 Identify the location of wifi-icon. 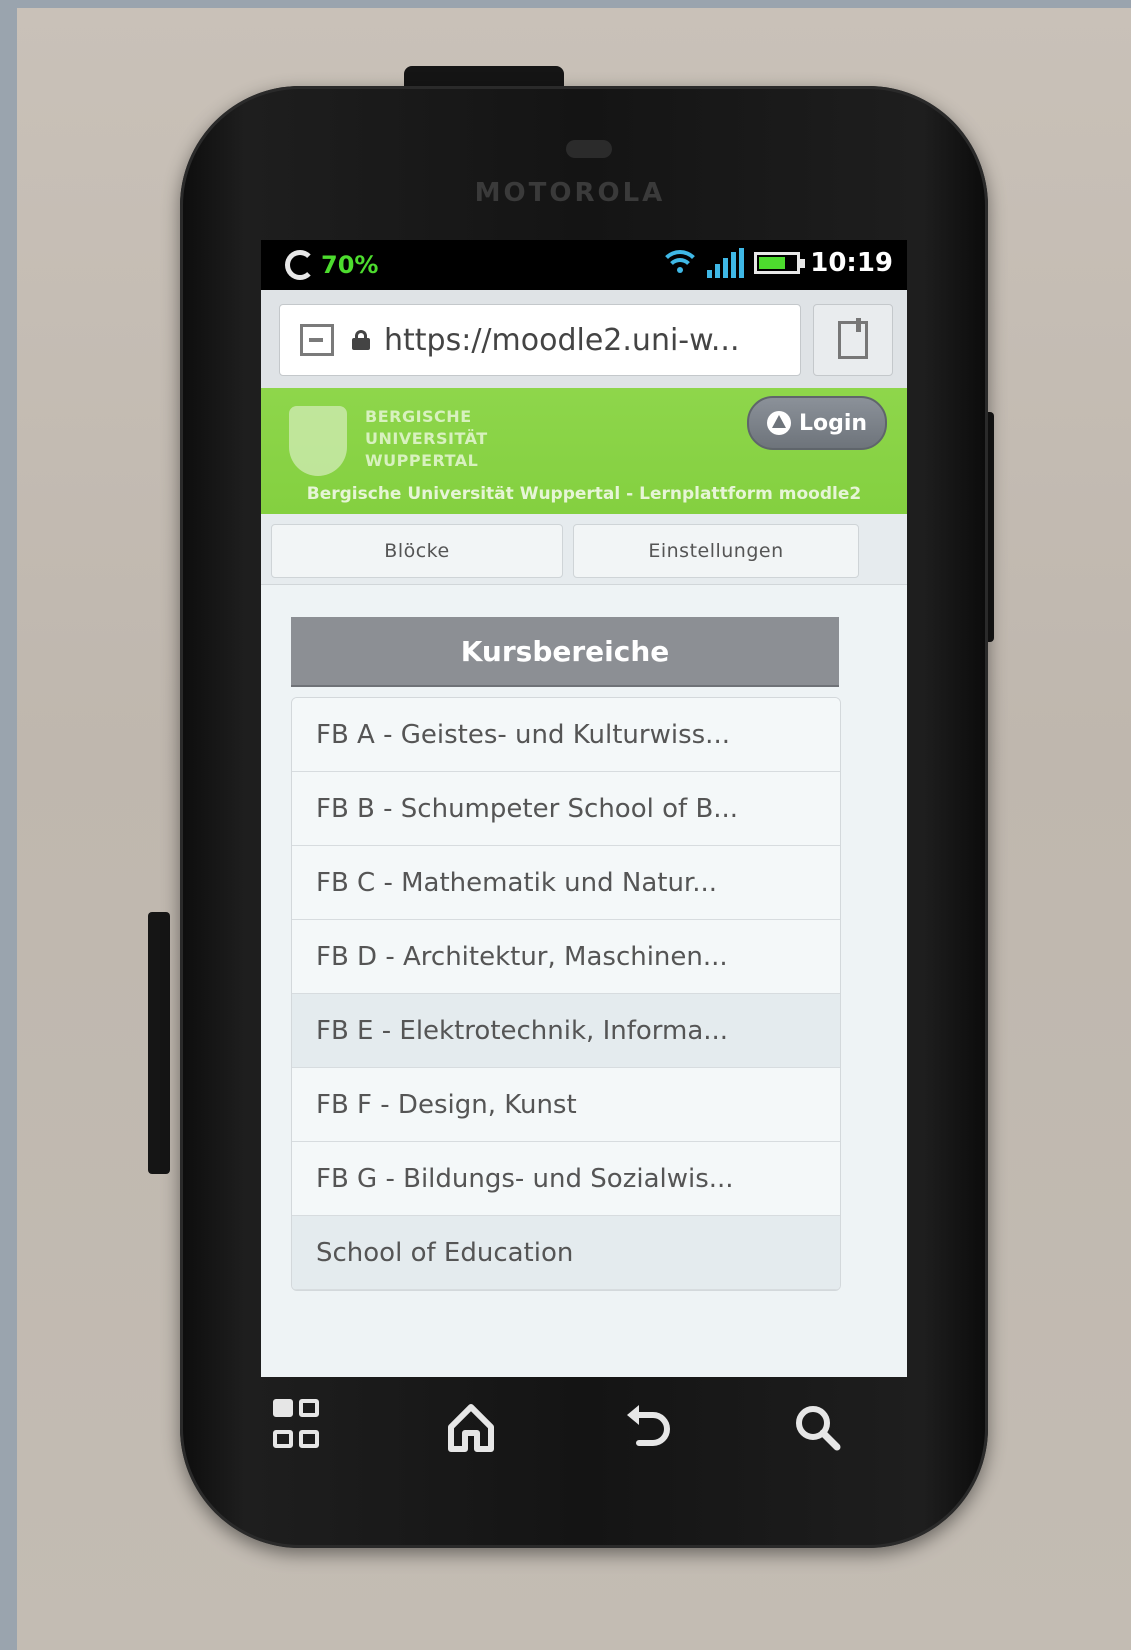
(680, 263).